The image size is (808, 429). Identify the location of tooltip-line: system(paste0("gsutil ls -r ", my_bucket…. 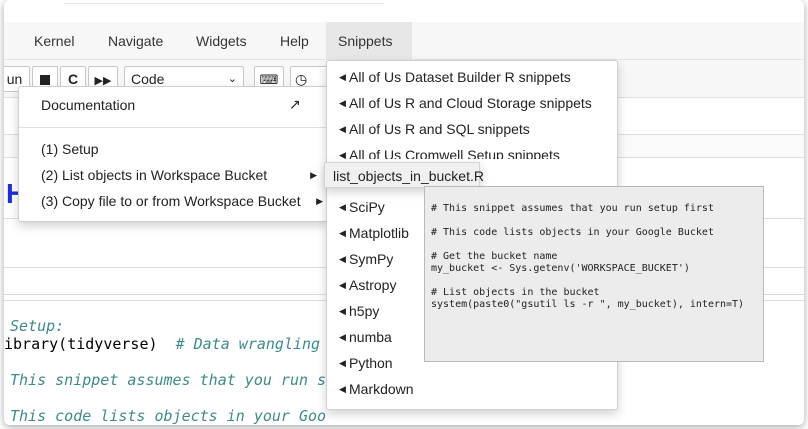
(588, 304).